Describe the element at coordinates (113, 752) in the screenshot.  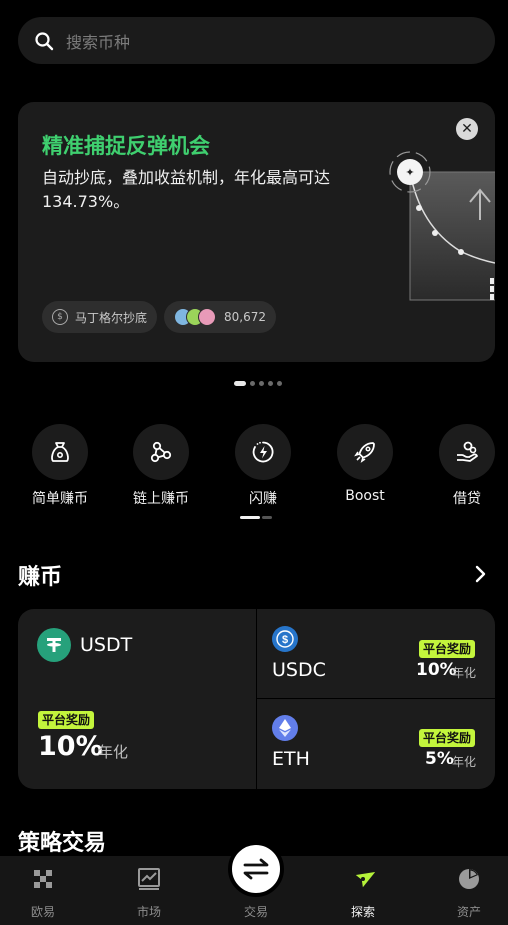
I see `usdt-rate-unit: 年化` at that location.